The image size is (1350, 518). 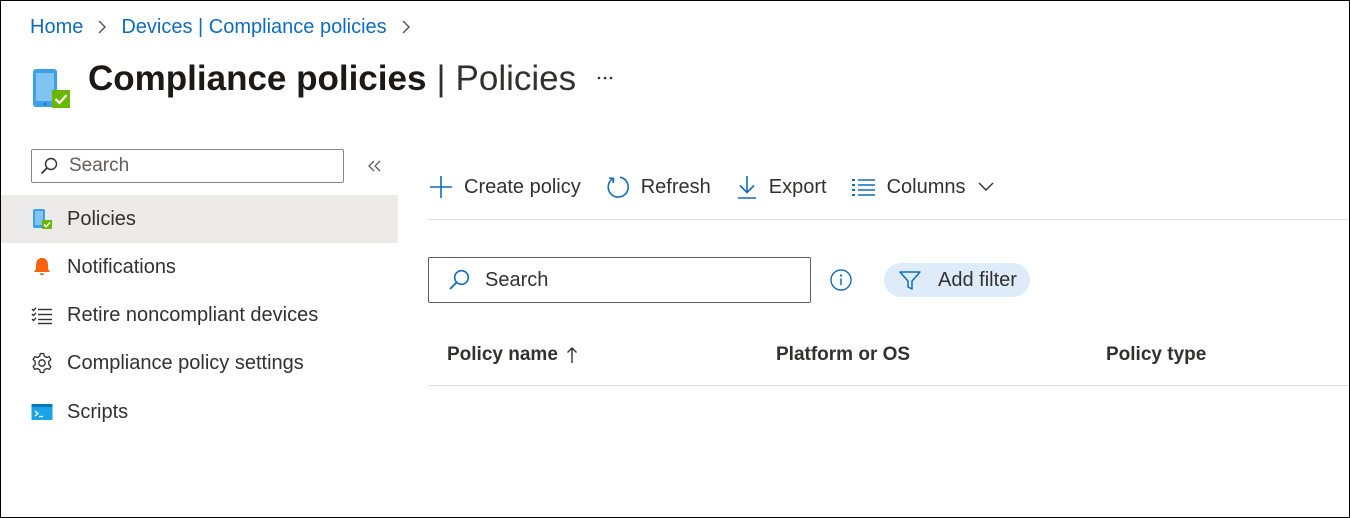 I want to click on nav-search-input, so click(x=199, y=166).